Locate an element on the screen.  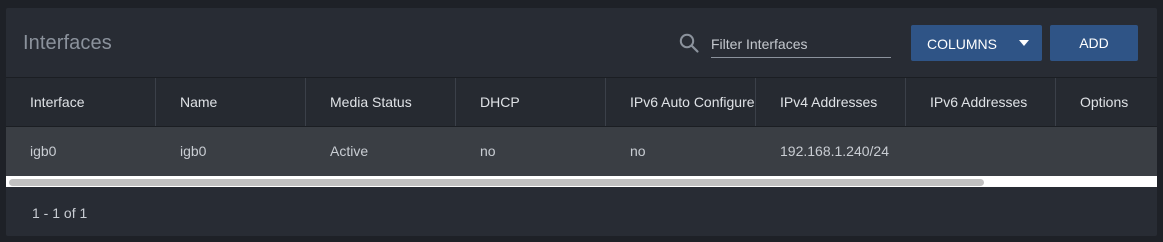
cell-name: igb0 is located at coordinates (193, 151).